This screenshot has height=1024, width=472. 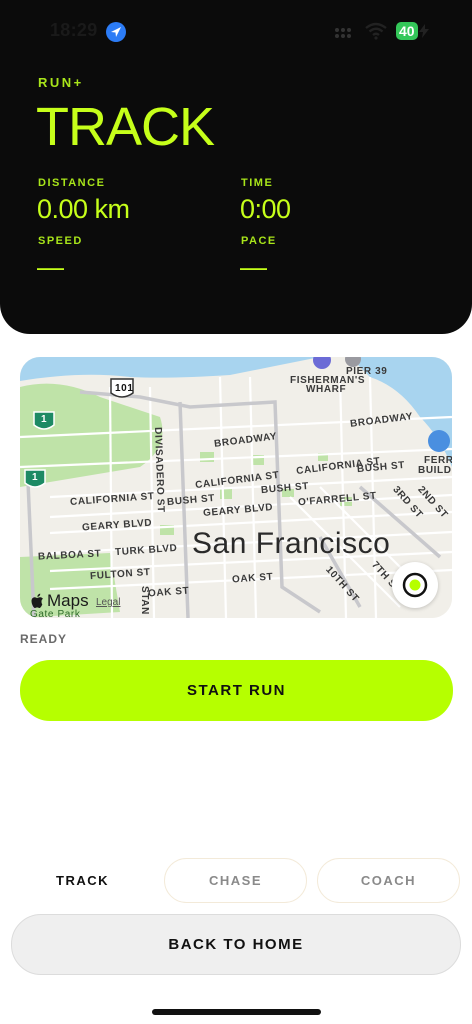 I want to click on distance-label: DISTANCE, so click(x=72, y=183).